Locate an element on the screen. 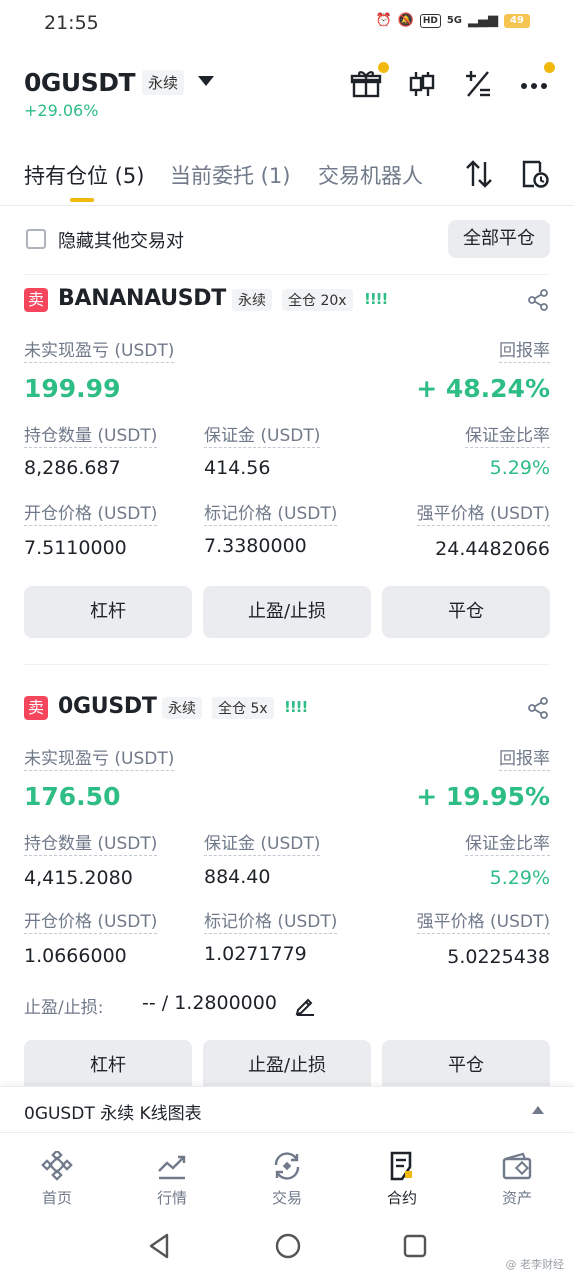 This screenshot has width=574, height=1280. liq-price-value: 24.4482066 is located at coordinates (492, 549).